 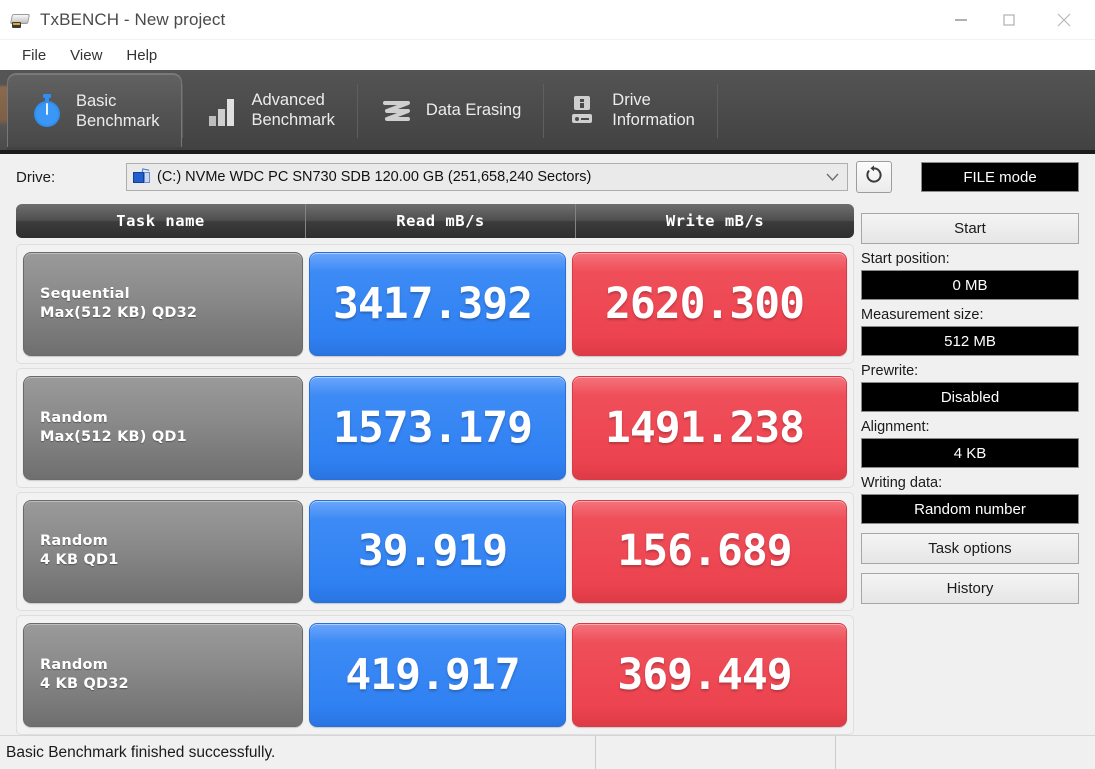 What do you see at coordinates (34, 55) in the screenshot?
I see `menu-item-file: File` at bounding box center [34, 55].